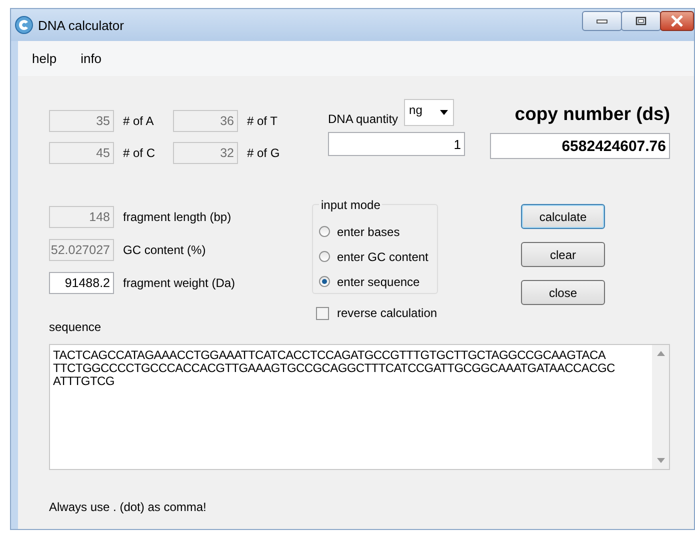 This screenshot has width=695, height=533. Describe the element at coordinates (179, 283) in the screenshot. I see `field-label: fragment weight (Da)` at that location.